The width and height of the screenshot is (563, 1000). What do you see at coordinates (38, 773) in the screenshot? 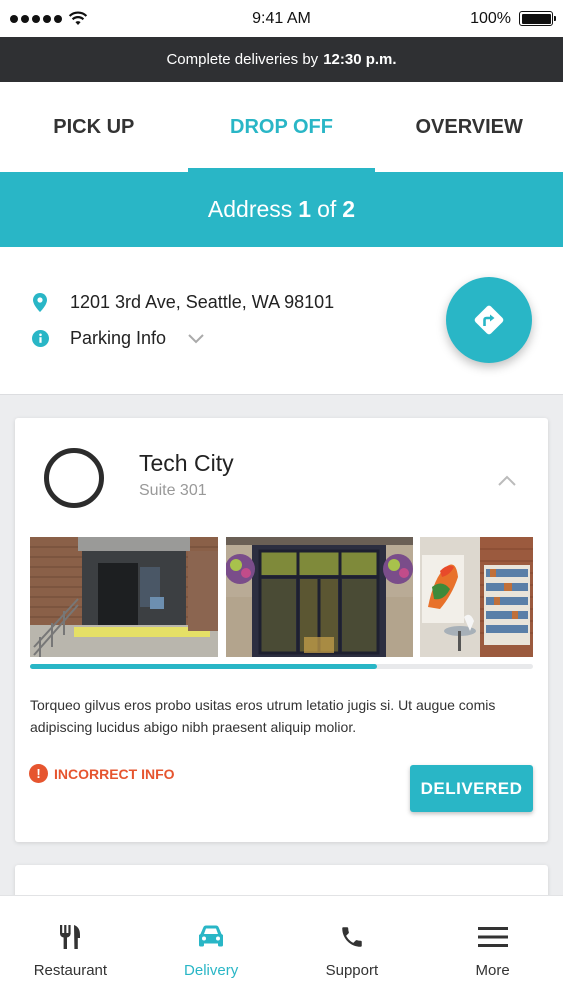
I see `warning-icon: !` at bounding box center [38, 773].